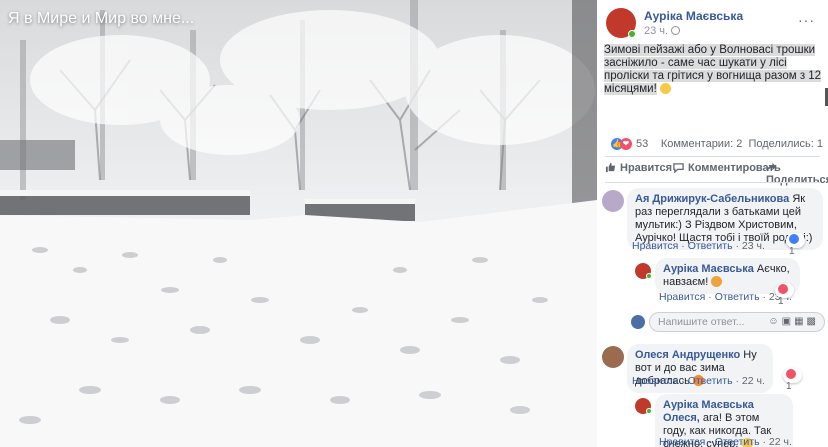 This screenshot has width=828, height=447. I want to click on like-button: Нравится, so click(638, 168).